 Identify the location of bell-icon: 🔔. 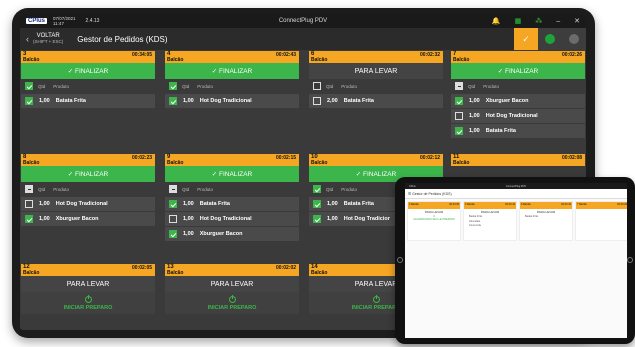
(496, 21).